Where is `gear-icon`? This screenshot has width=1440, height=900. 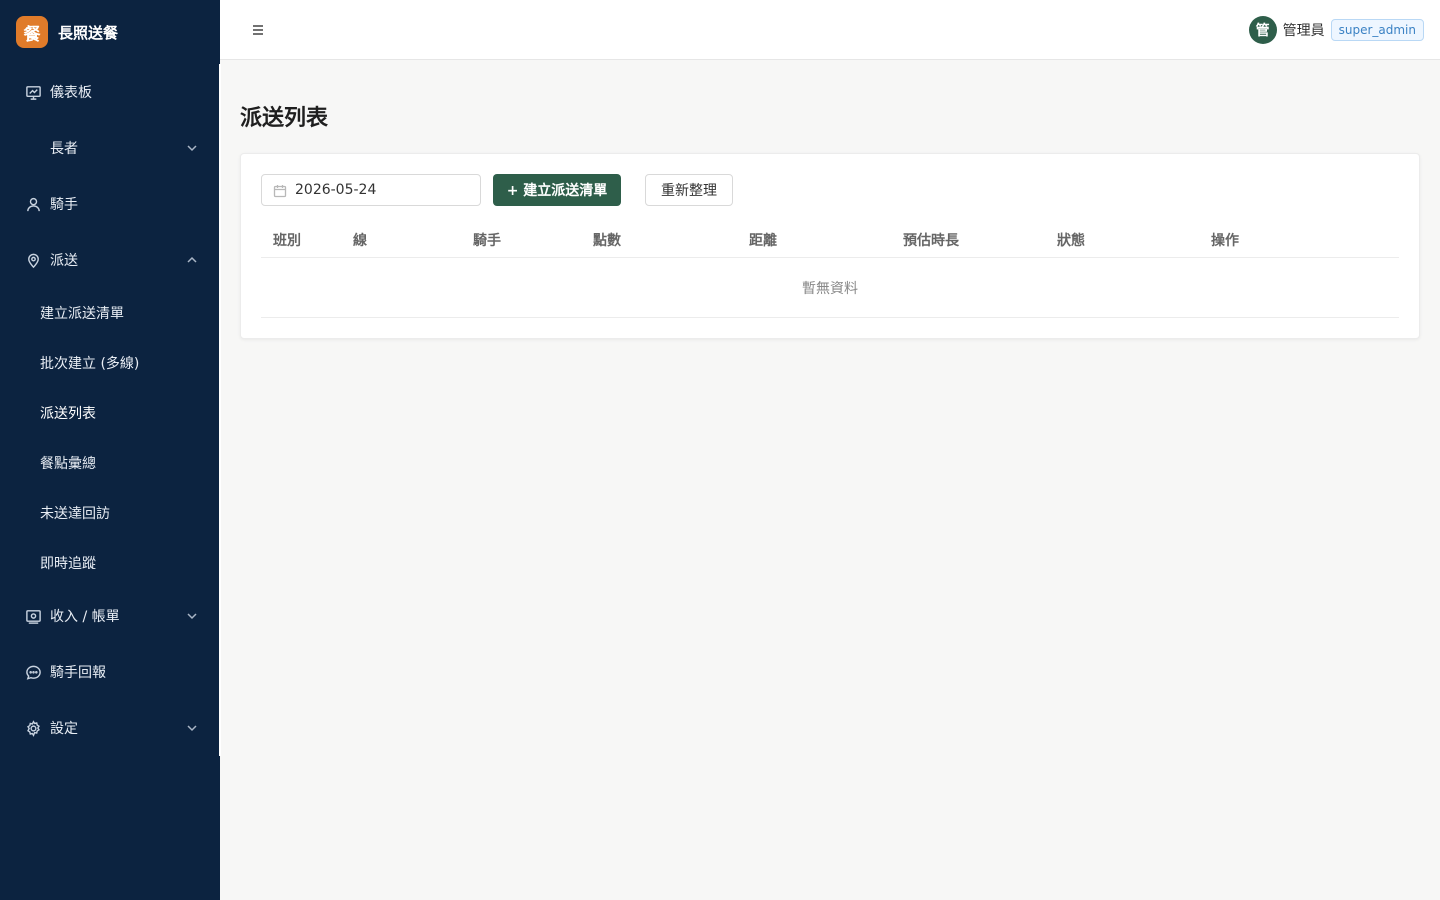 gear-icon is located at coordinates (33, 728).